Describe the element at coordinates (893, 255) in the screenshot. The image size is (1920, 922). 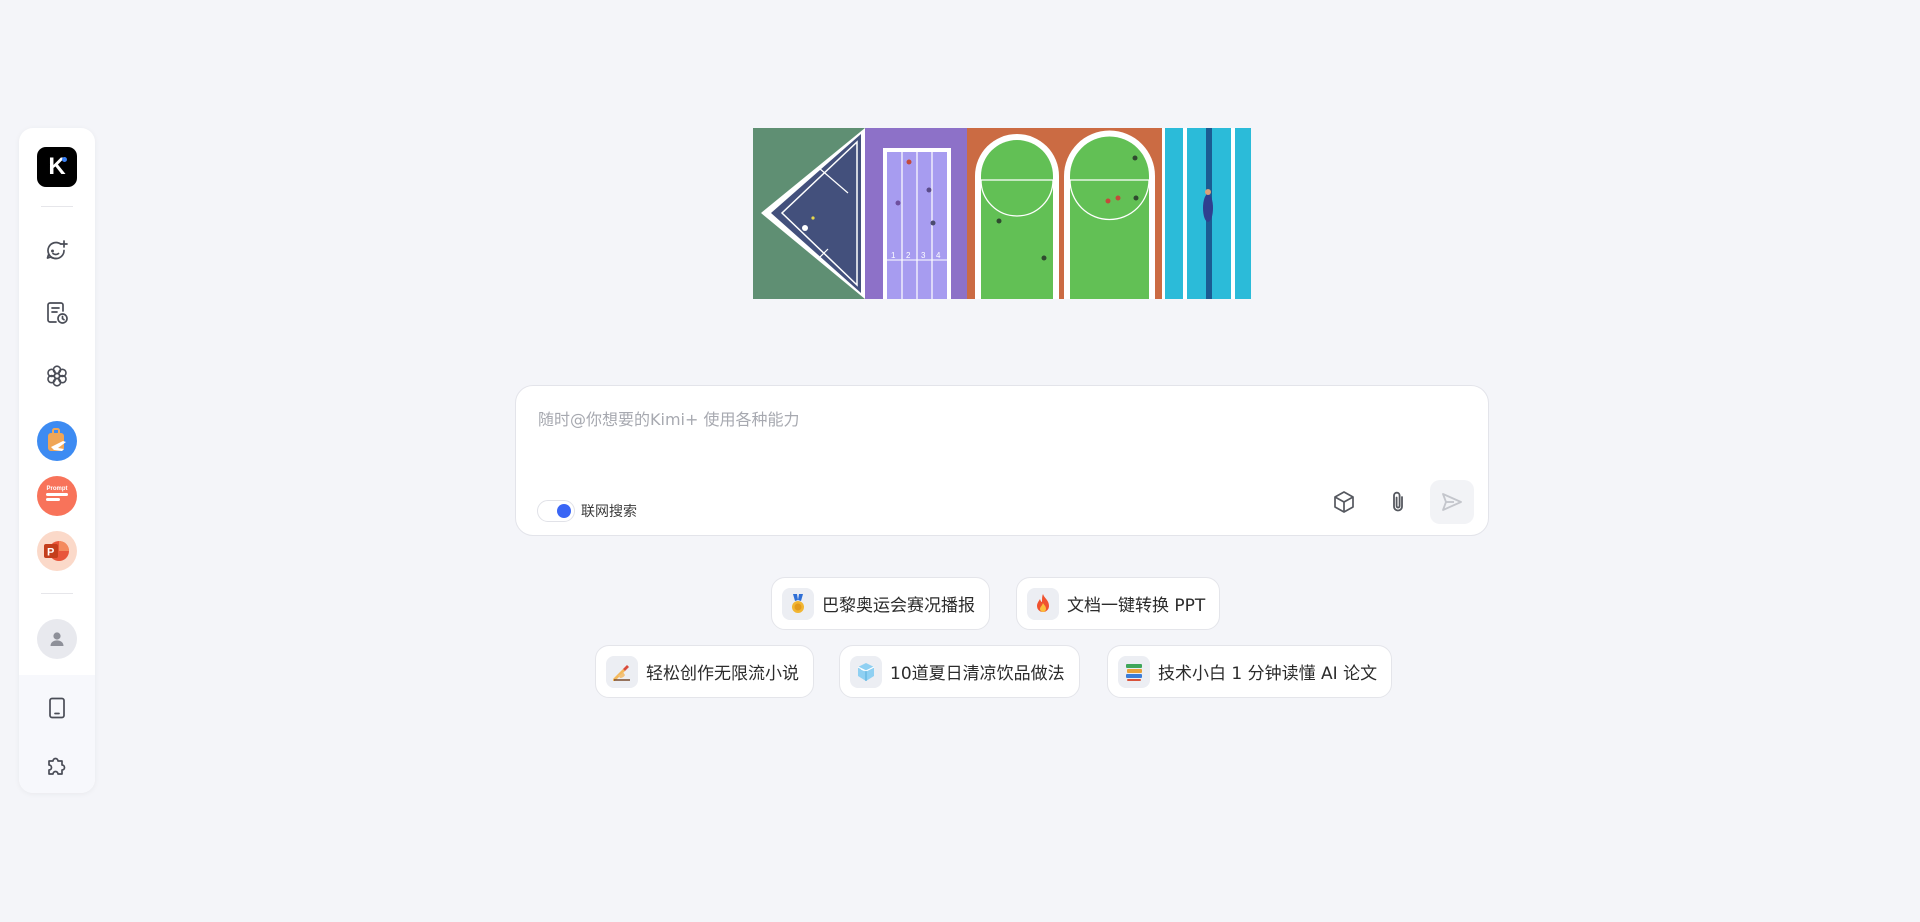
I see `svg-text: 1` at that location.